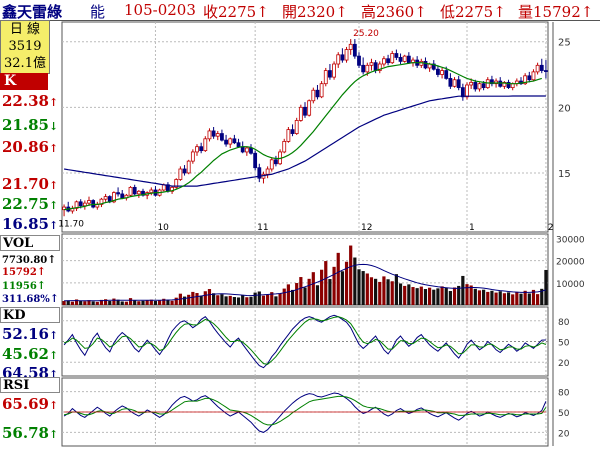  Describe the element at coordinates (570, 263) in the screenshot. I see `vol-tick-label: 20000` at that location.